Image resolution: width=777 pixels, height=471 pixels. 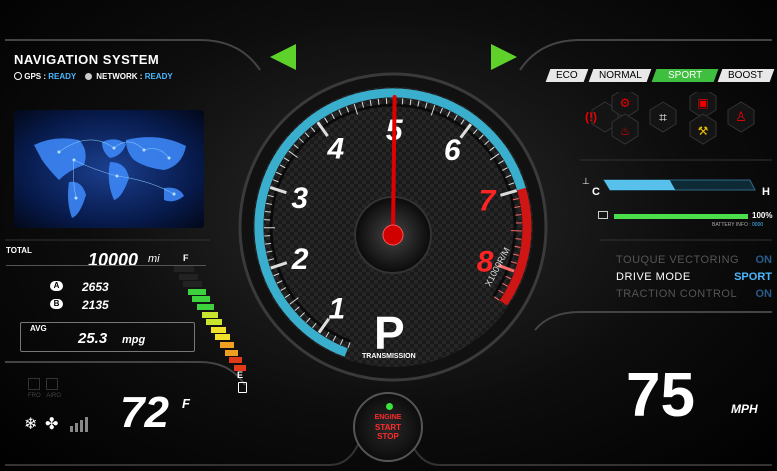 I want to click on mode-tab-boost-label: BOOST, so click(x=746, y=75).